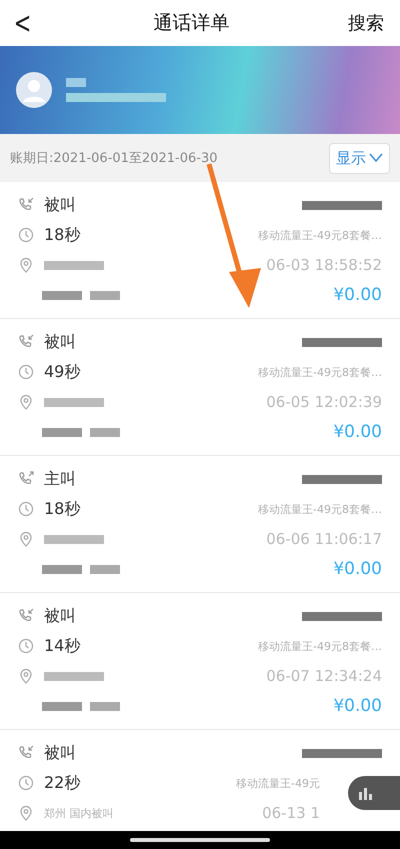  Describe the element at coordinates (26, 479) in the screenshot. I see `outgoing-call-icon` at that location.